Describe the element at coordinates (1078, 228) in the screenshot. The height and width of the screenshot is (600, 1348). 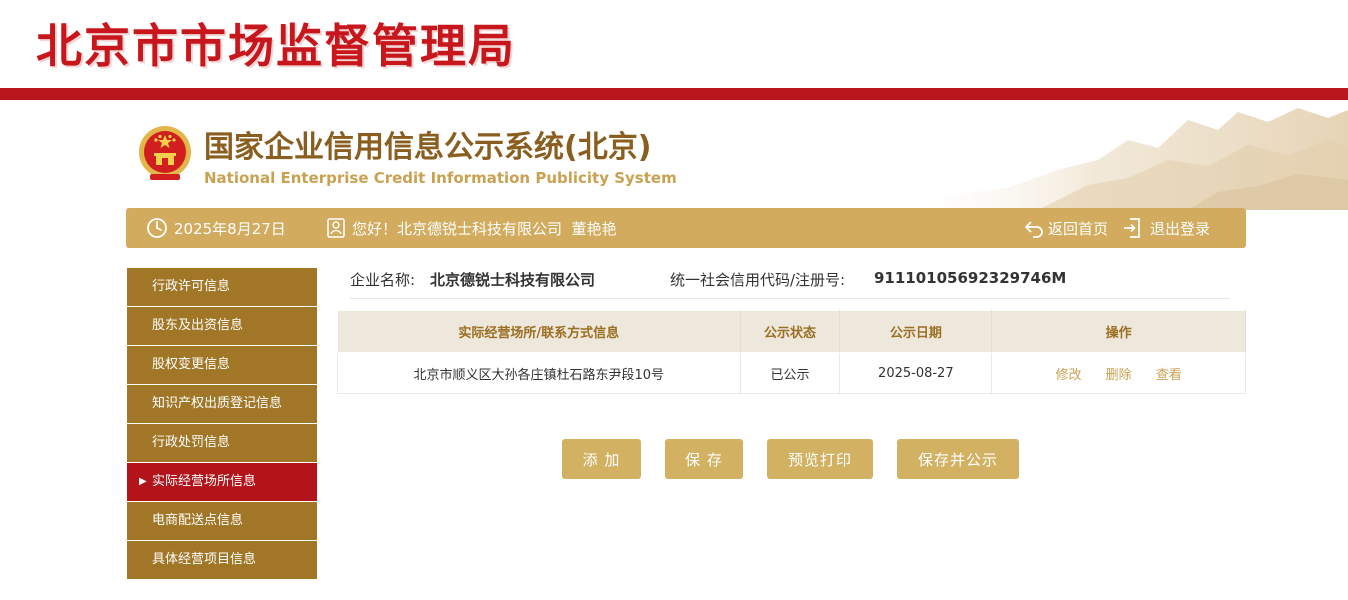
I see `return-home-label: 返回首页` at that location.